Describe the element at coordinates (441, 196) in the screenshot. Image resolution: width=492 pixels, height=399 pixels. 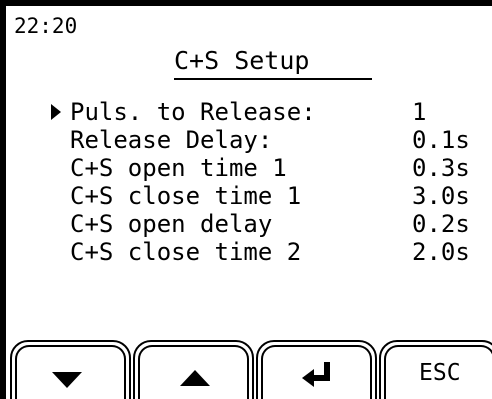
I see `setting-value: 3.0s` at that location.